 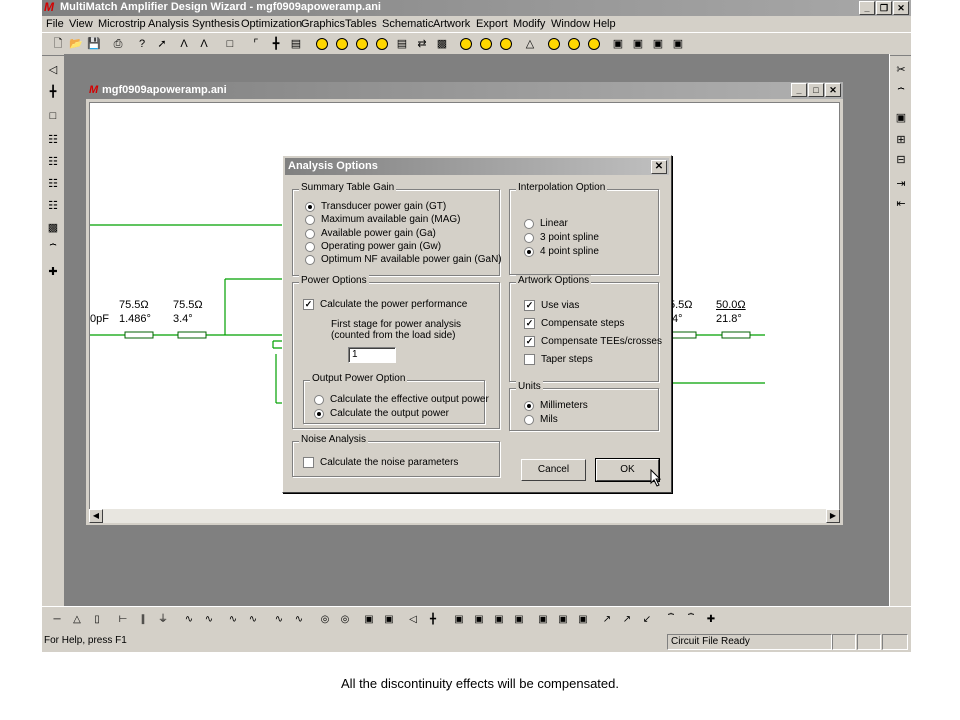 What do you see at coordinates (884, 8) in the screenshot?
I see `app-restore-button: ❐` at bounding box center [884, 8].